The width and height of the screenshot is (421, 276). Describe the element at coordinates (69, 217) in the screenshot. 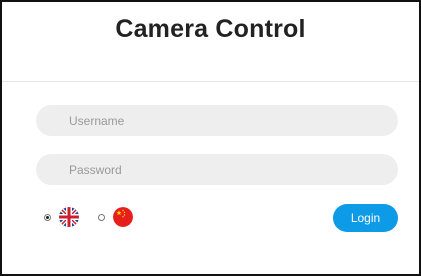

I see `uk-flag-icon` at that location.